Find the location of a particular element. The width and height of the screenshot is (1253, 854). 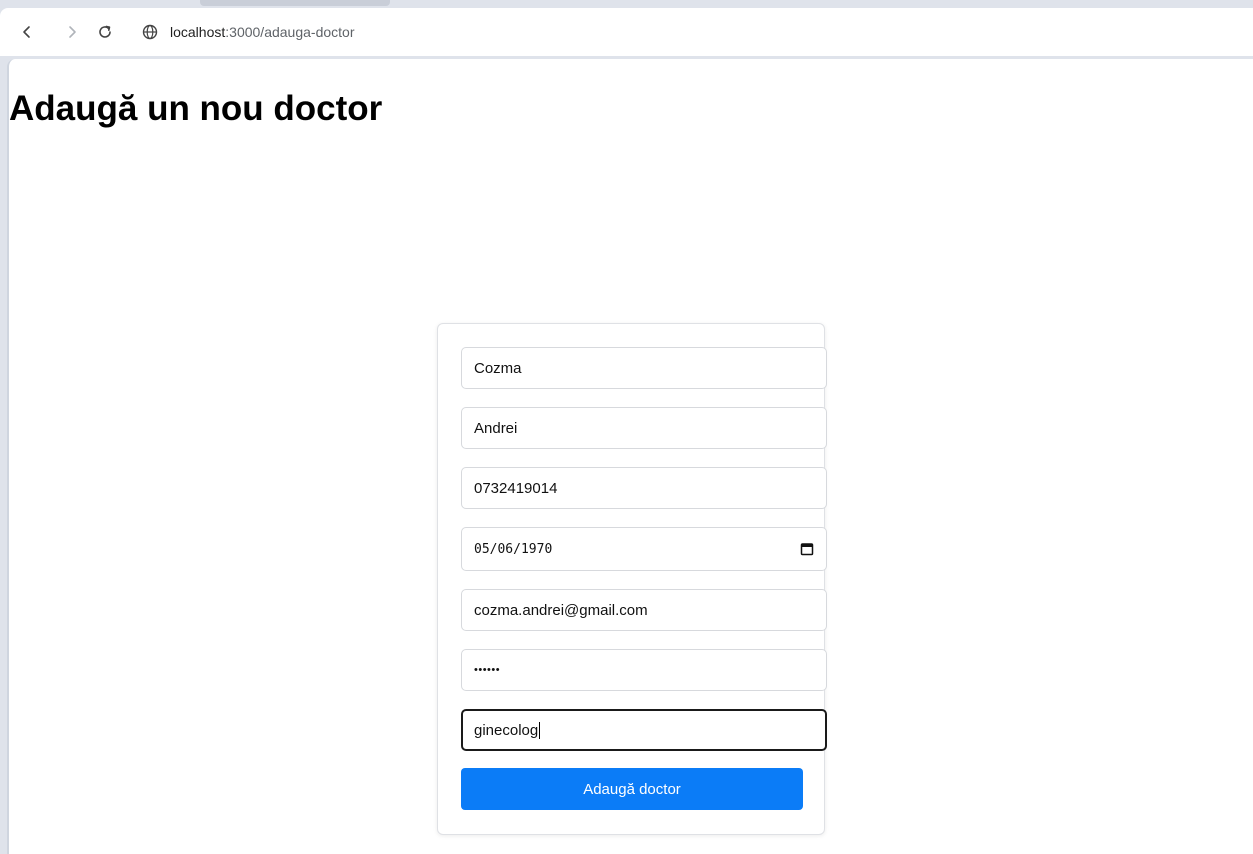

address-bar: localhost:3000/adauga-doctor is located at coordinates (262, 32).